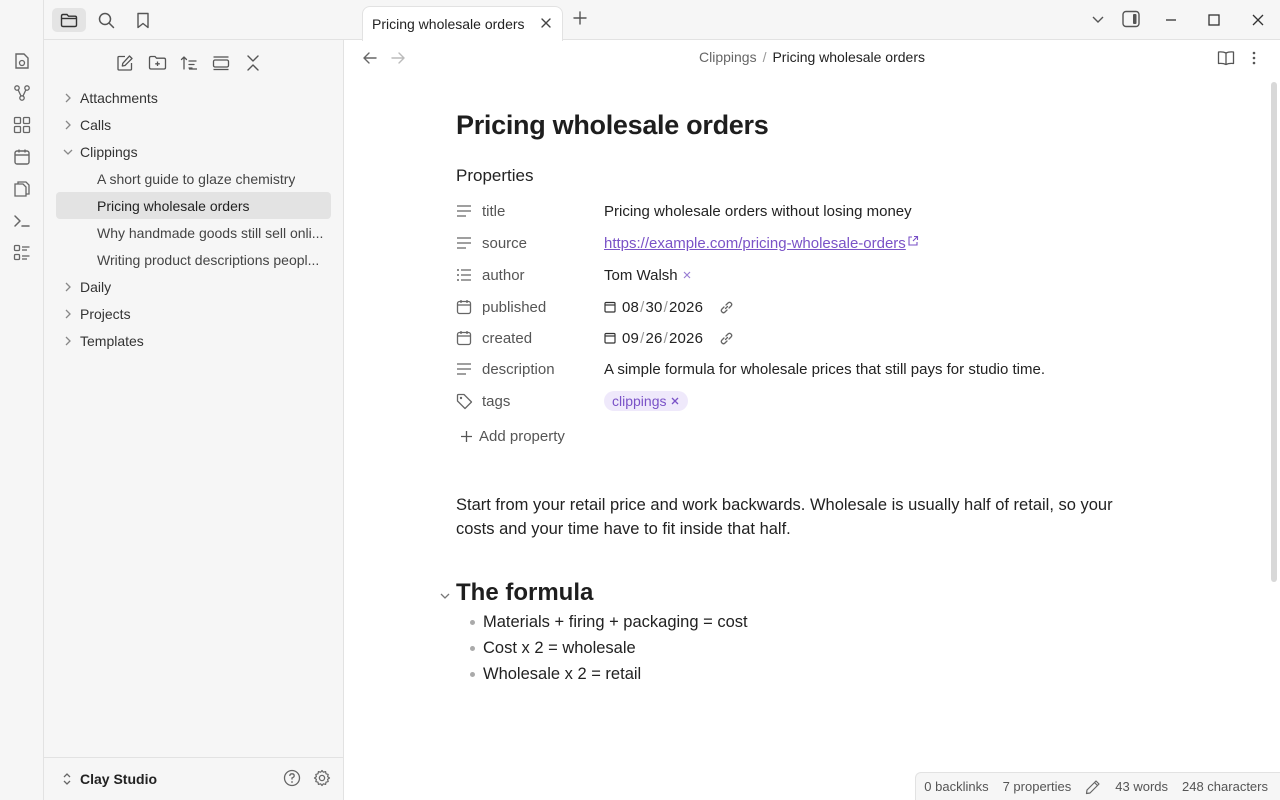  I want to click on daily-note-icon, so click(22, 61).